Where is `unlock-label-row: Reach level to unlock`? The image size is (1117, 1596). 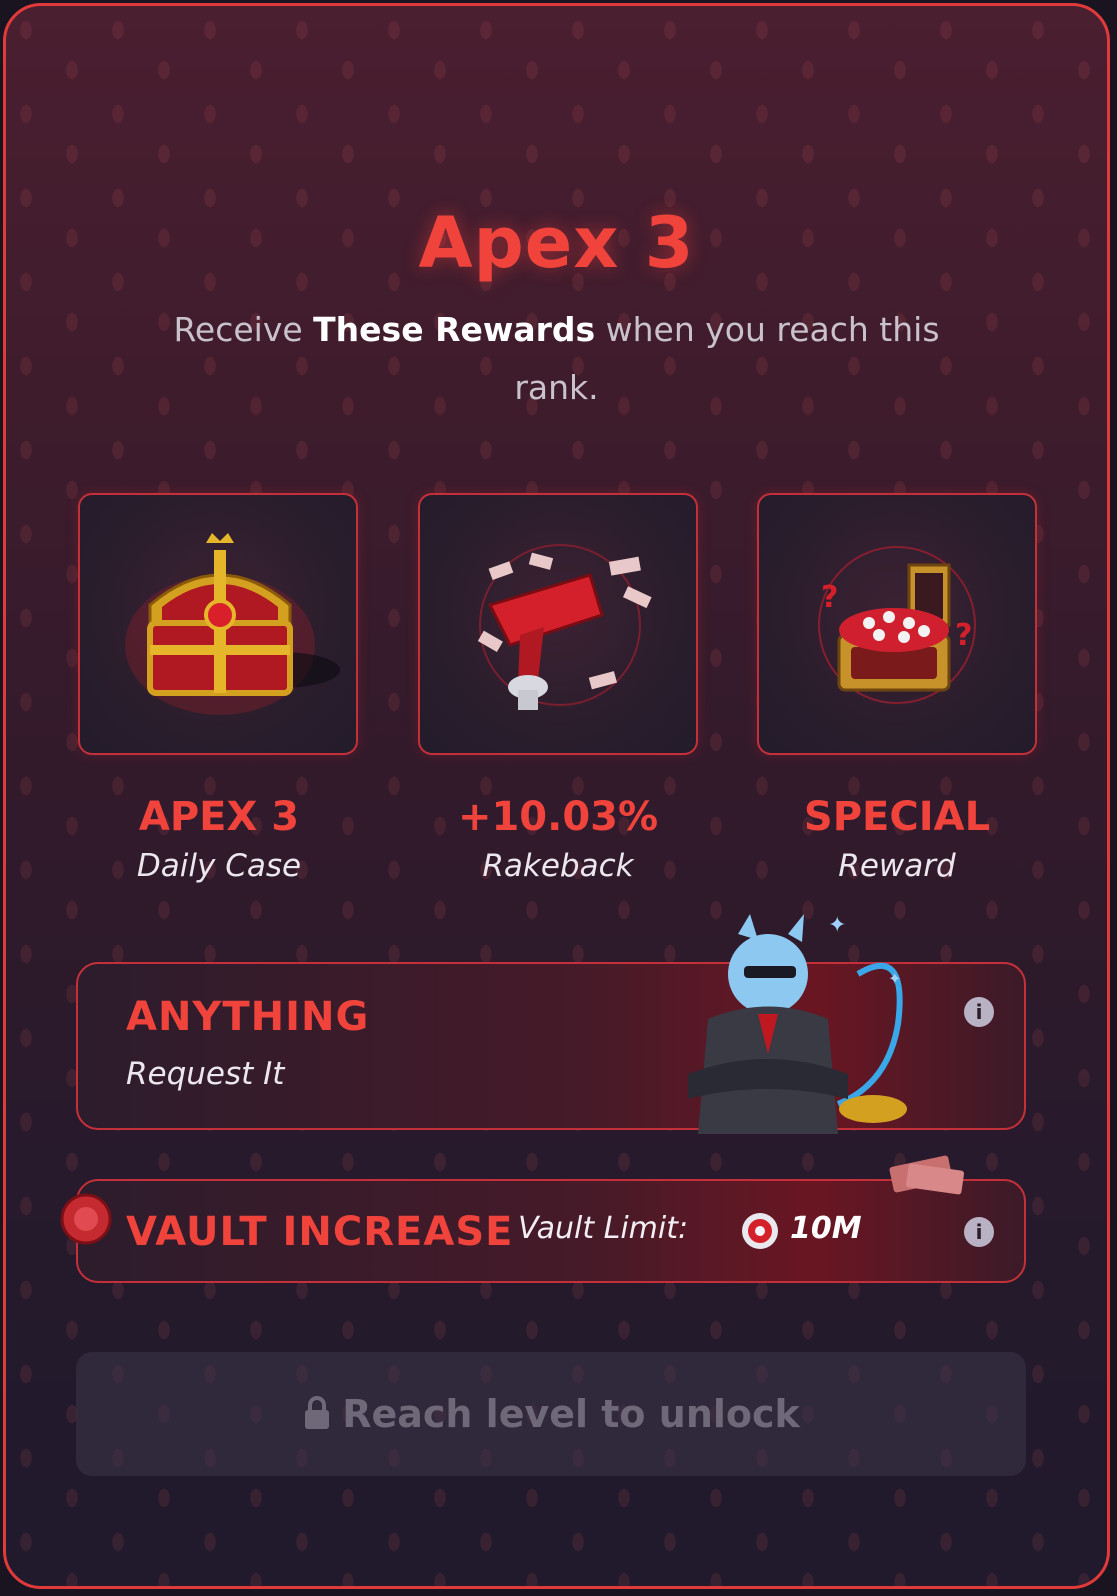 unlock-label-row: Reach level to unlock is located at coordinates (551, 1414).